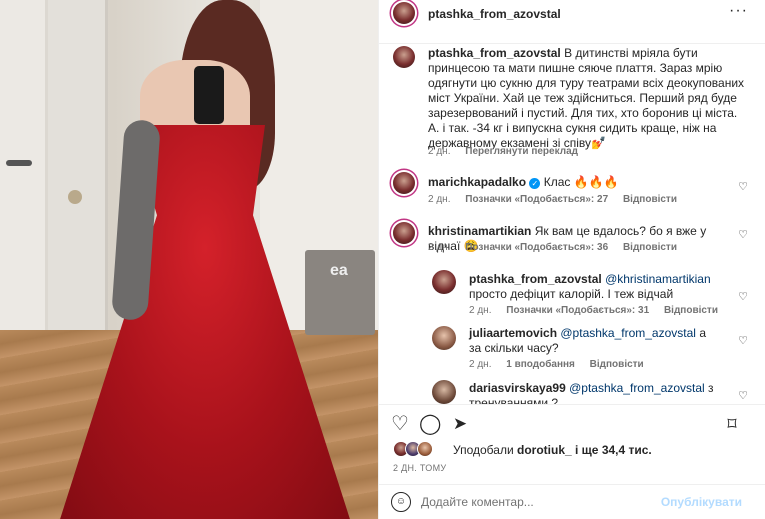  I want to click on reply-meta: 2 дн. 1 вподобання Відповісти, so click(562, 364).